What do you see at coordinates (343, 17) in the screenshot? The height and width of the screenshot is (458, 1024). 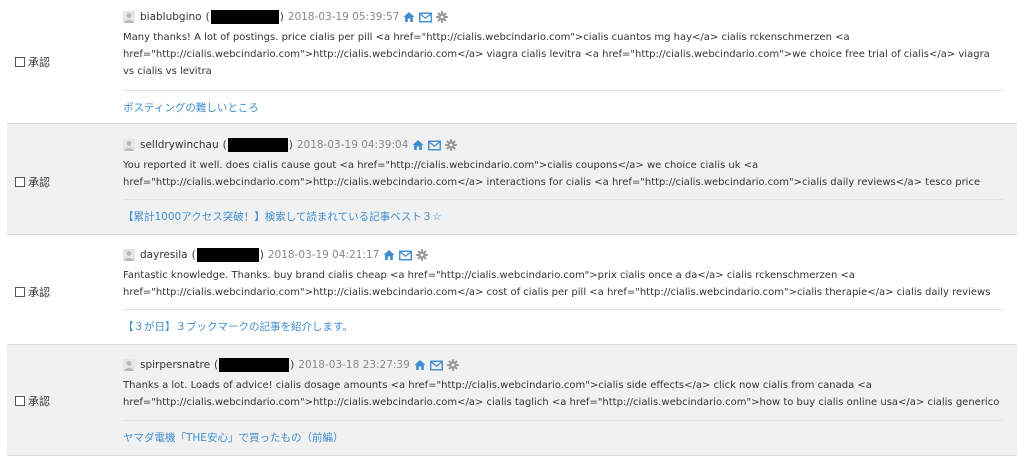 I see `comment-date: 2018-03-19 05:39:57` at bounding box center [343, 17].